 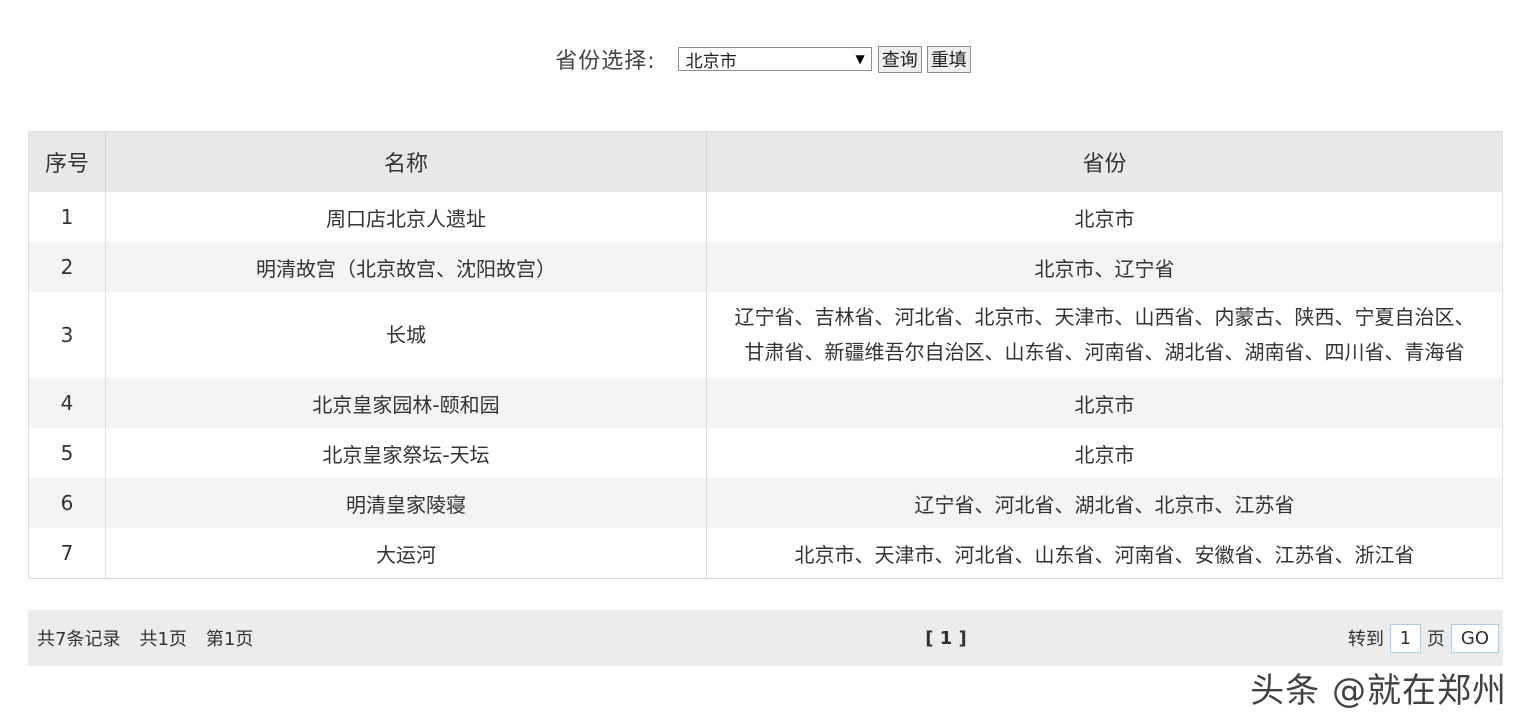 What do you see at coordinates (67, 553) in the screenshot?
I see `row-index: 7` at bounding box center [67, 553].